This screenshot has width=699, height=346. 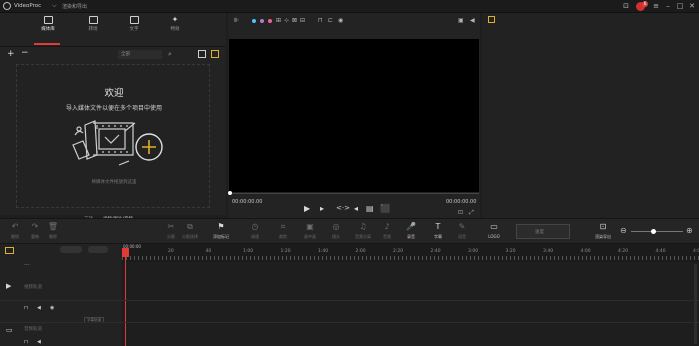 I want to click on app-logo-icon, so click(x=7, y=6).